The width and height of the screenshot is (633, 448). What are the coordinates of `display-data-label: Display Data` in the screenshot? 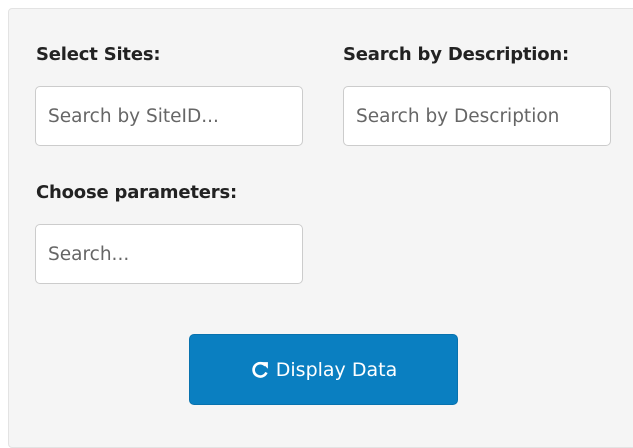 It's located at (336, 369).